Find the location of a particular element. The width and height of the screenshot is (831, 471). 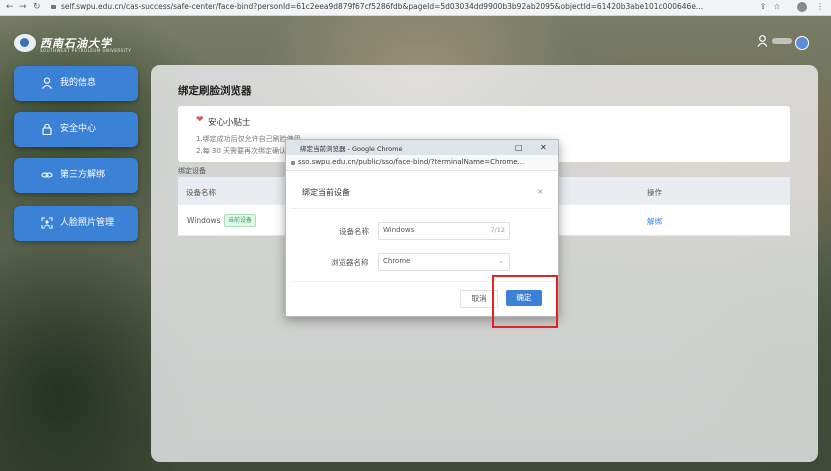

browser-name-select: Chrome ⌄ is located at coordinates (444, 262).